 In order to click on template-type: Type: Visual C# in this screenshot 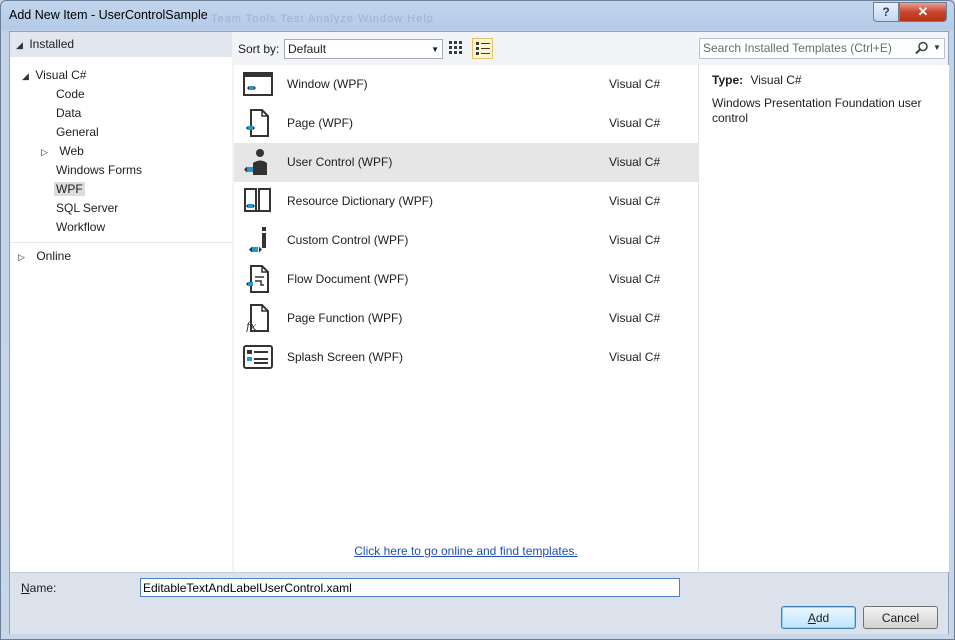, I will do `click(757, 80)`.